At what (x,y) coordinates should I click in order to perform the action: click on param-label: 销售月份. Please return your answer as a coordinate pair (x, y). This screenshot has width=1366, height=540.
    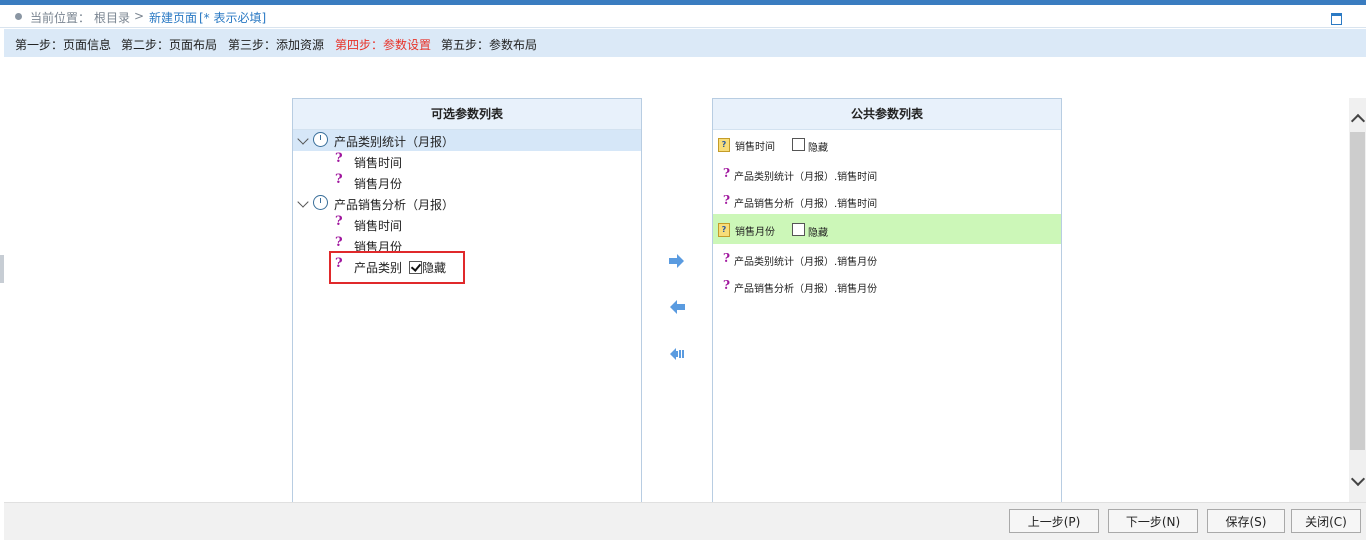
    Looking at the image, I should click on (755, 232).